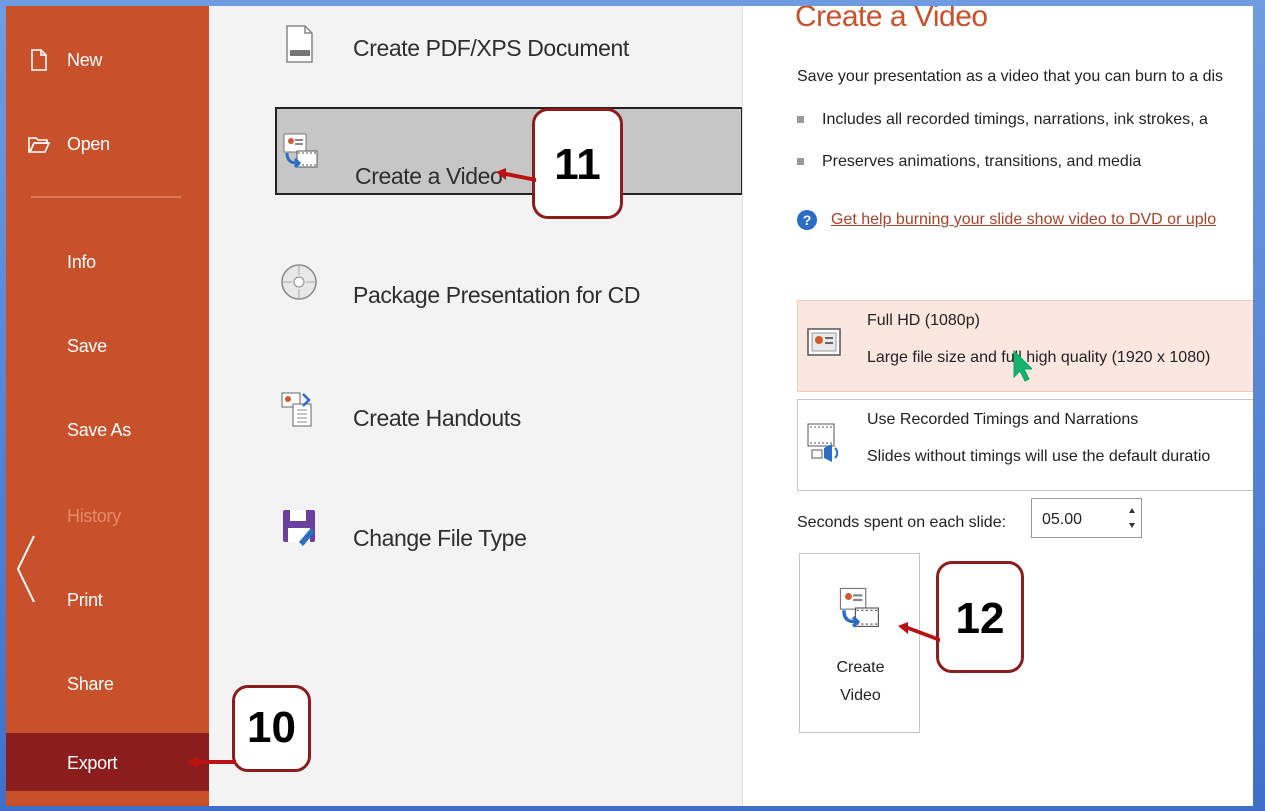  What do you see at coordinates (860, 667) in the screenshot?
I see `create-video-line1: Create` at bounding box center [860, 667].